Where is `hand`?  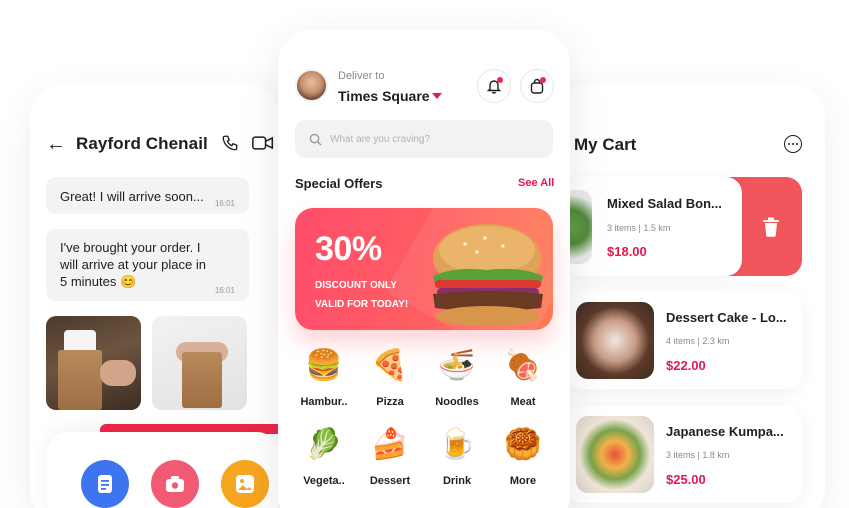
hand is located at coordinates (118, 373).